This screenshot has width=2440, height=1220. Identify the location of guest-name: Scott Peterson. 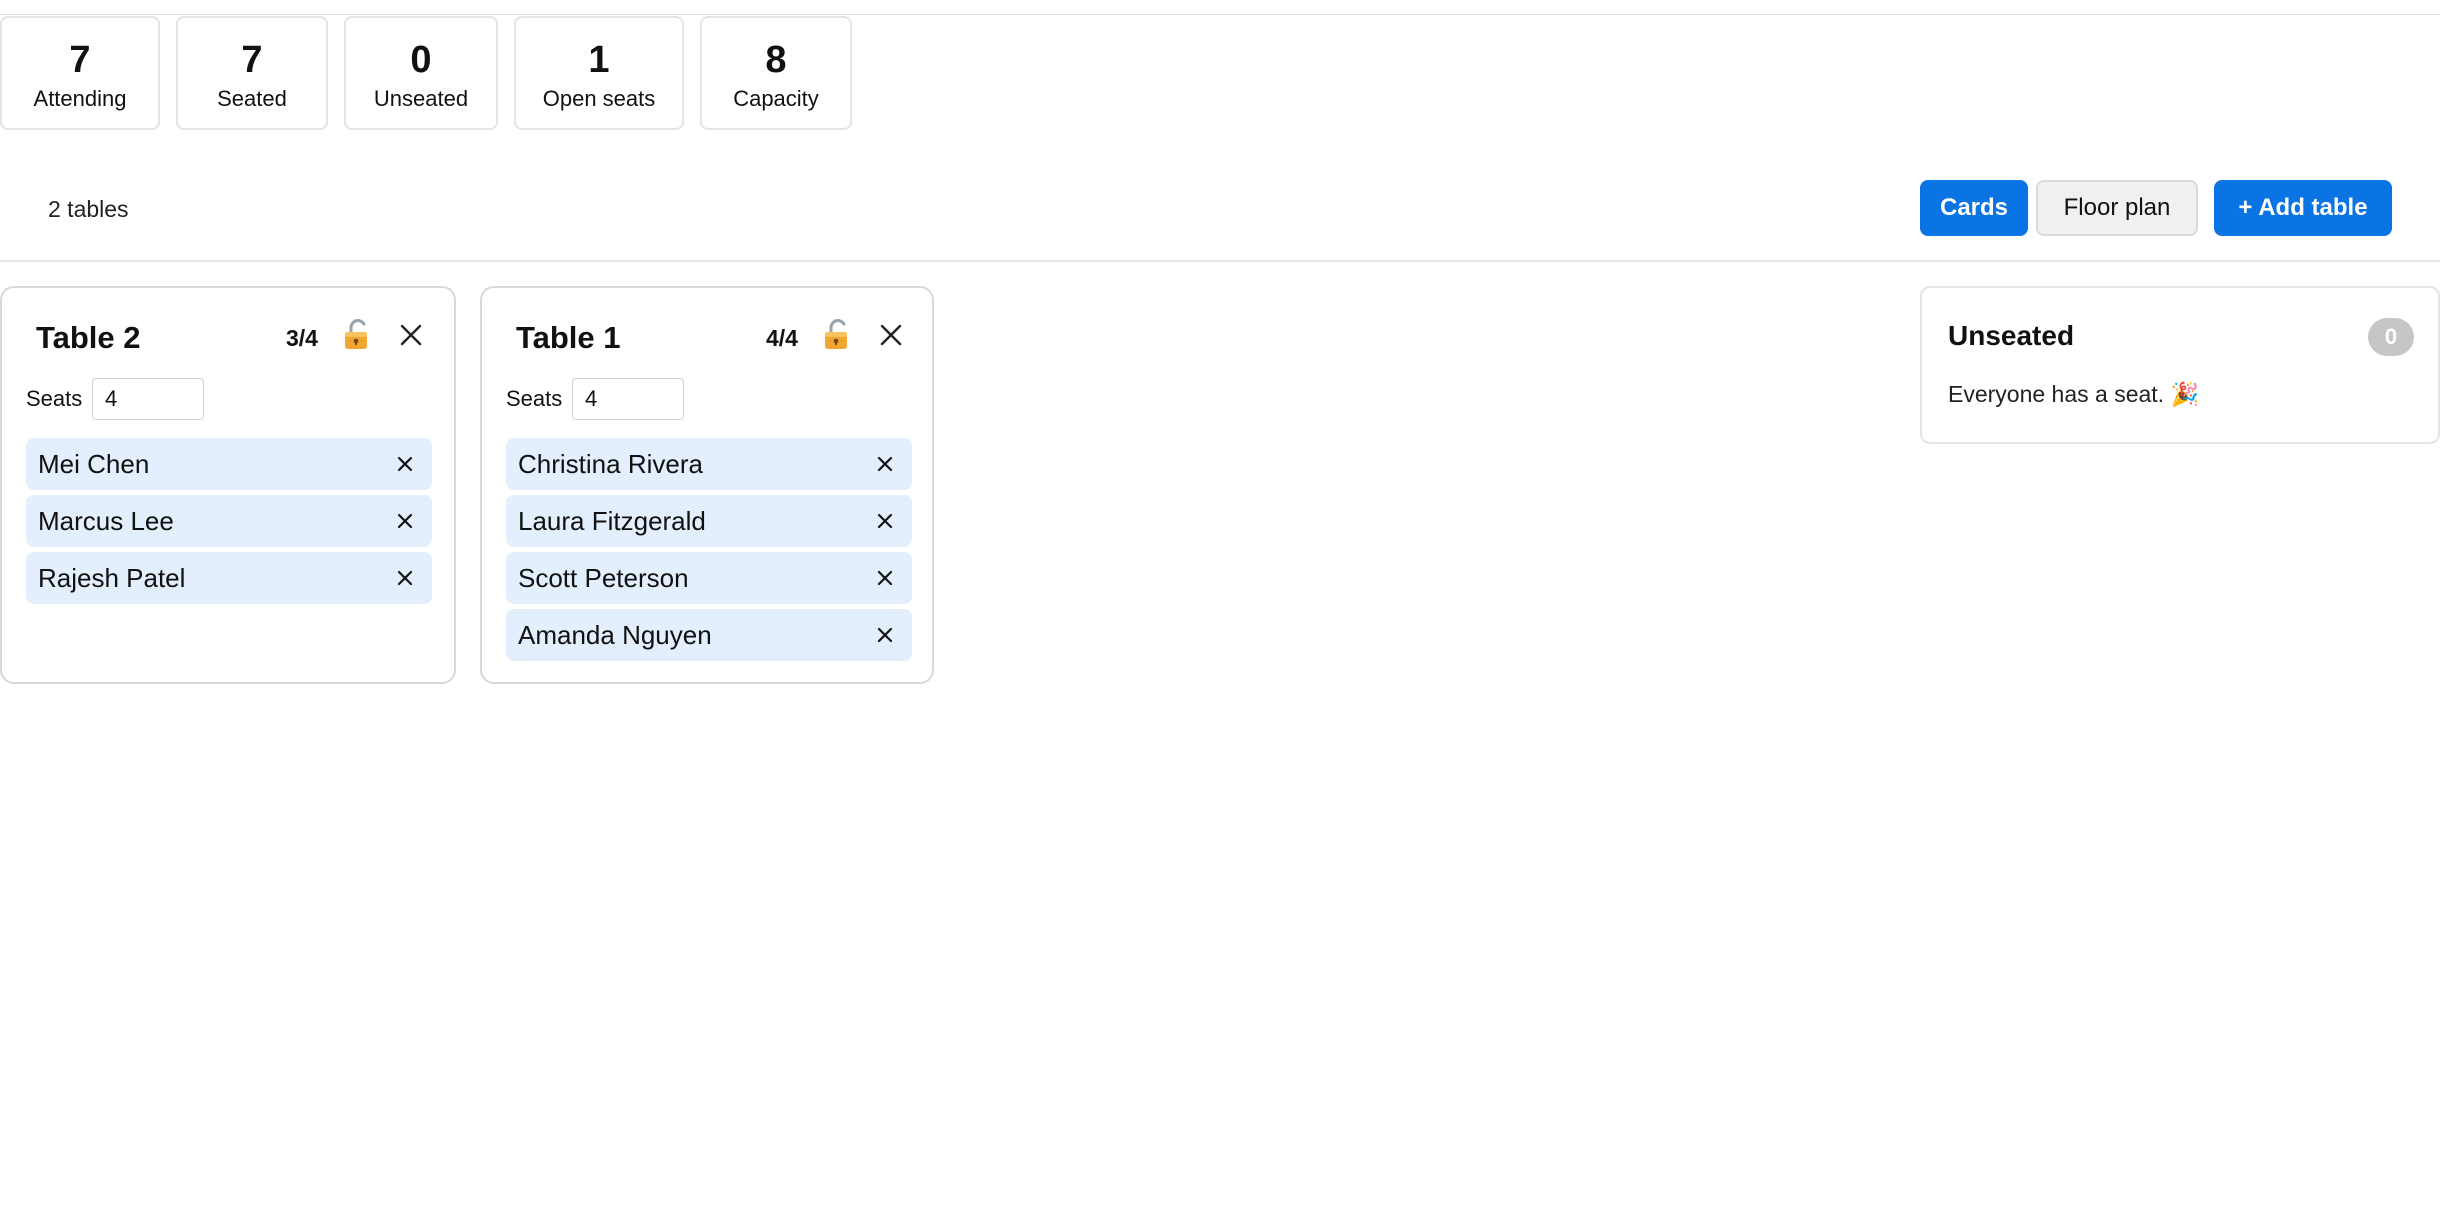
(603, 578).